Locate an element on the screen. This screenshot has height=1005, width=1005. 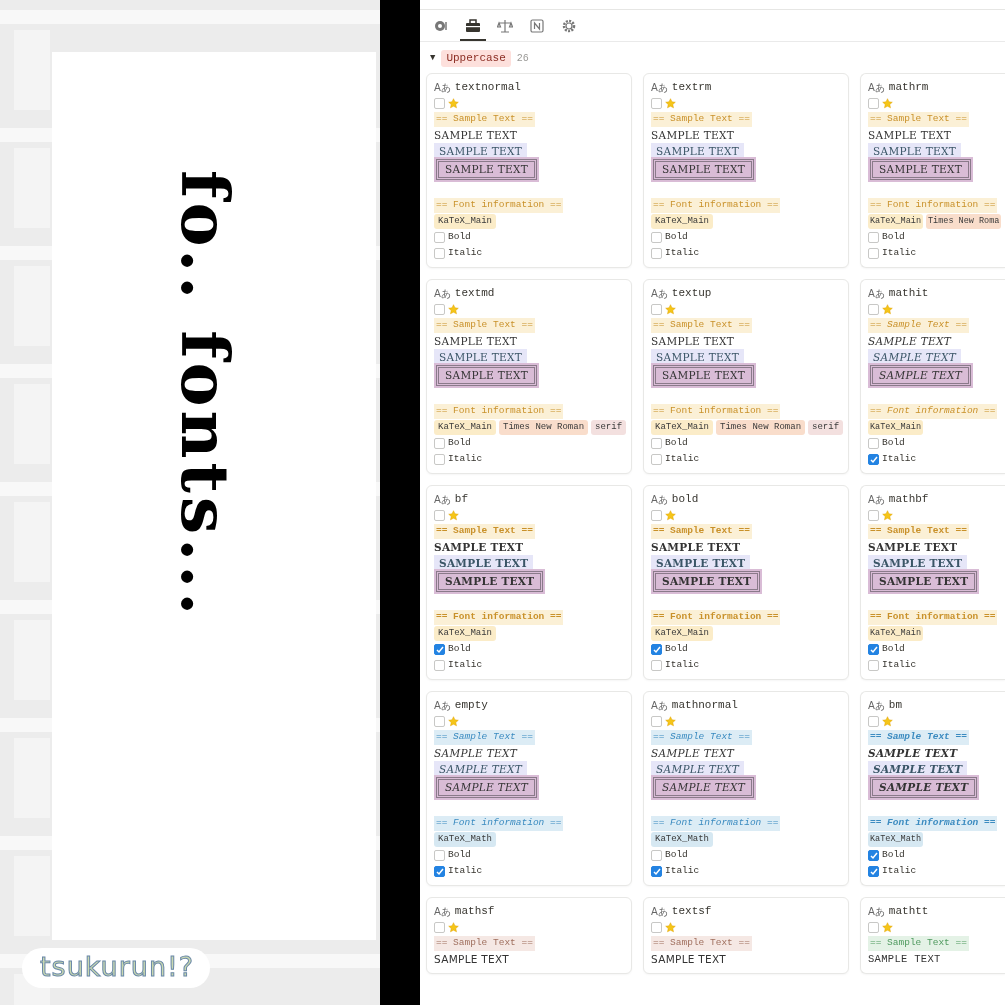
toolbox-icon is located at coordinates (473, 26).